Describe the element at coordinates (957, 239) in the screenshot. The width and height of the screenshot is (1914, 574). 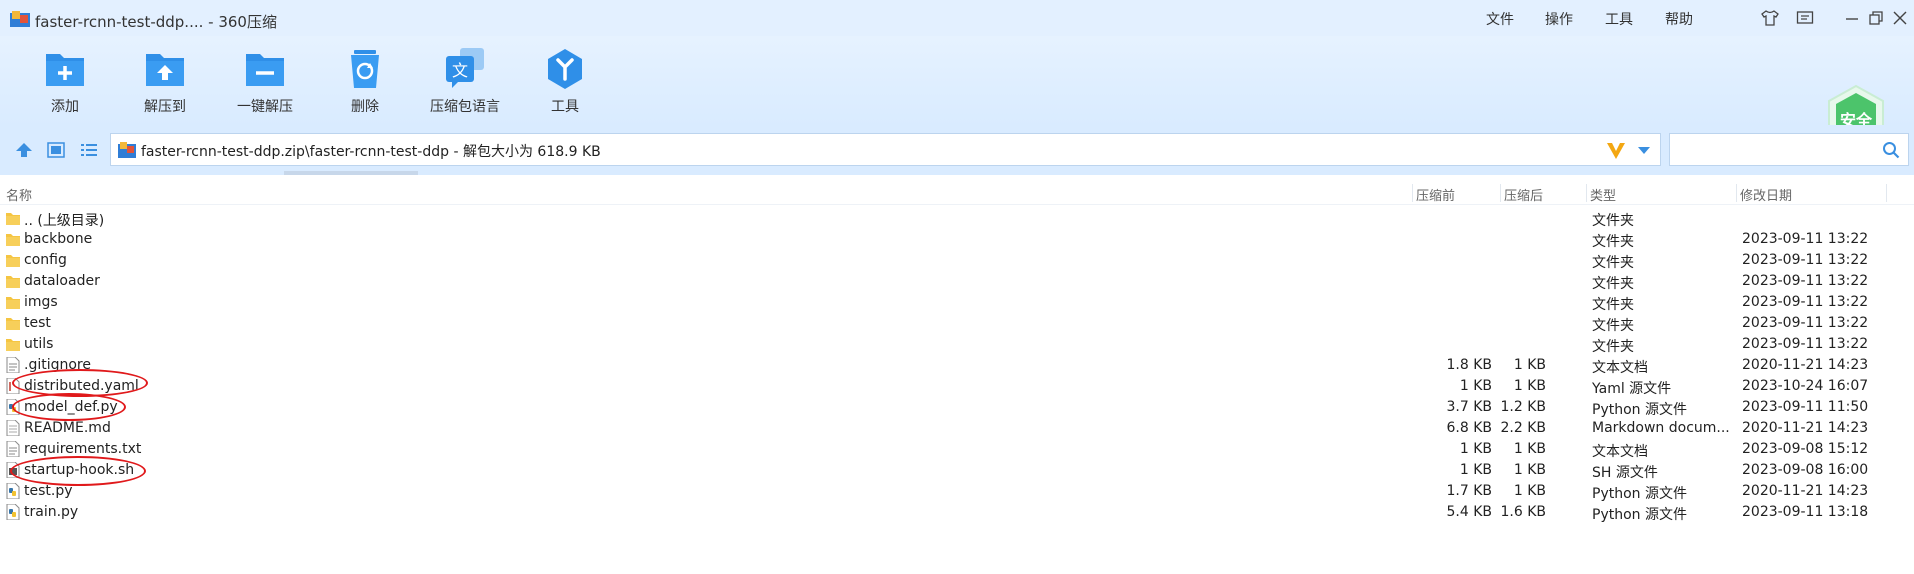
I see `file-row: backbone 文件夹 2023-09-11 13:22` at that location.